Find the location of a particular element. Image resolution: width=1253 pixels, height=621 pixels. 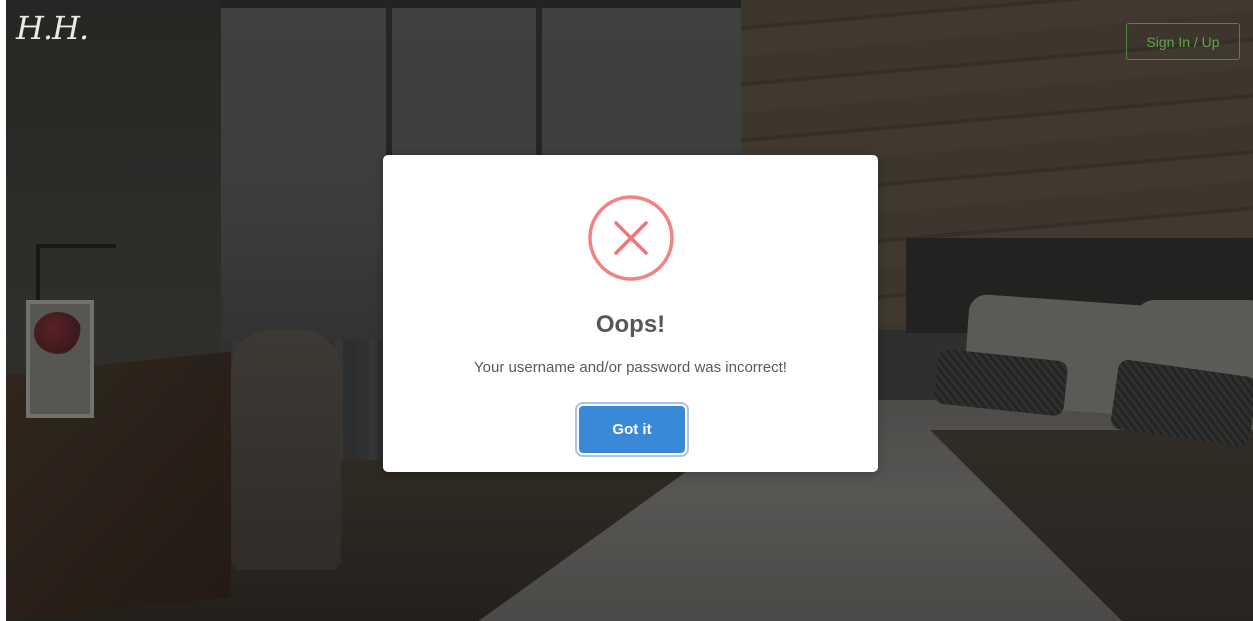

site-logo: H.H. is located at coordinates (52, 28).